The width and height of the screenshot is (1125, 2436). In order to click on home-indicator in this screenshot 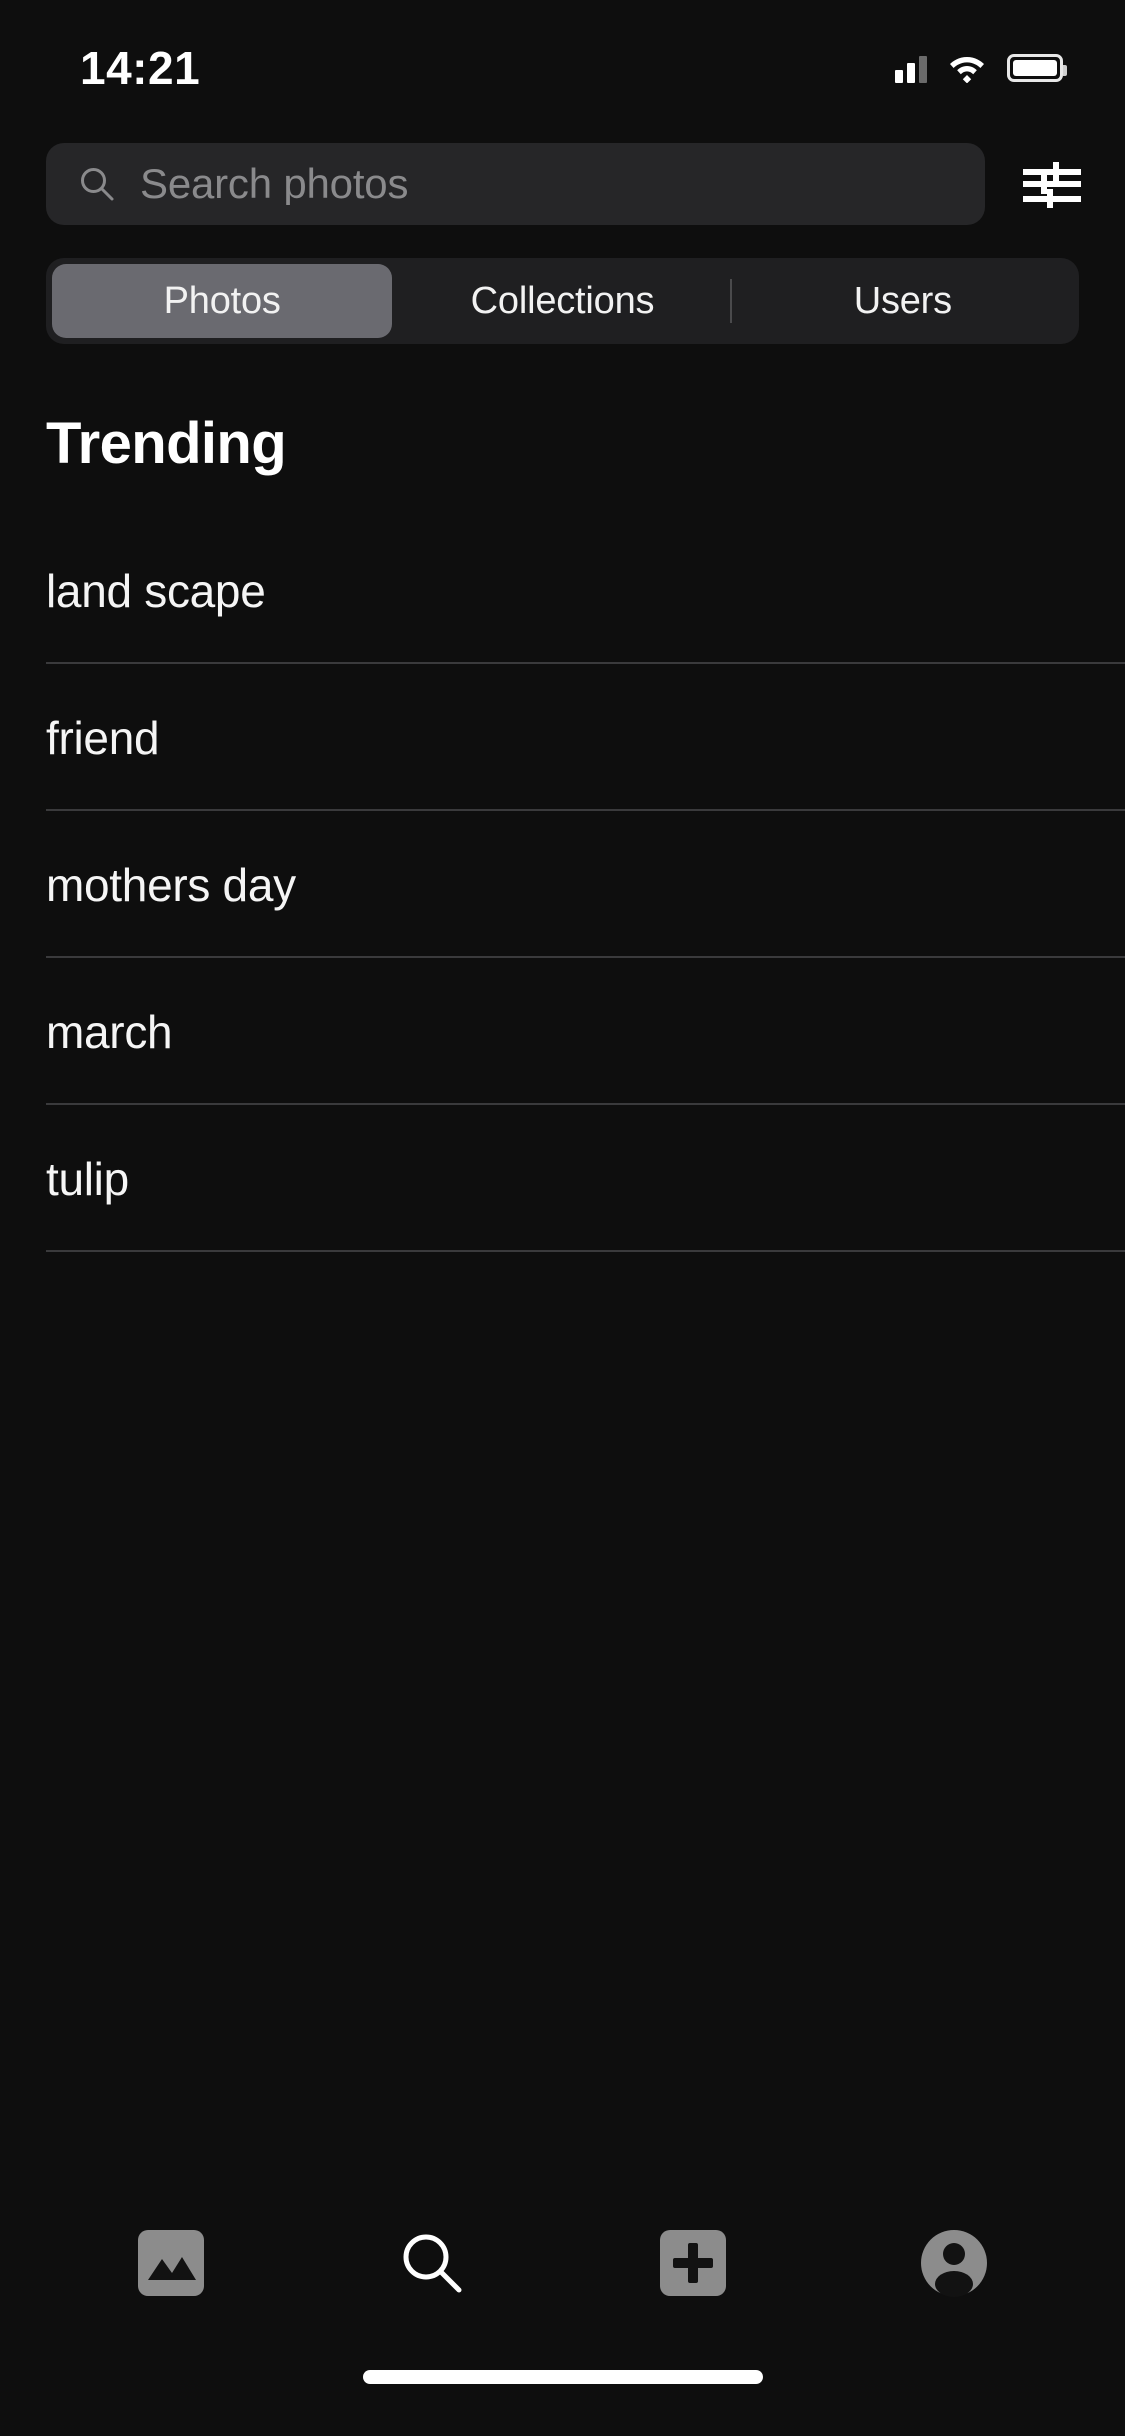, I will do `click(562, 2377)`.